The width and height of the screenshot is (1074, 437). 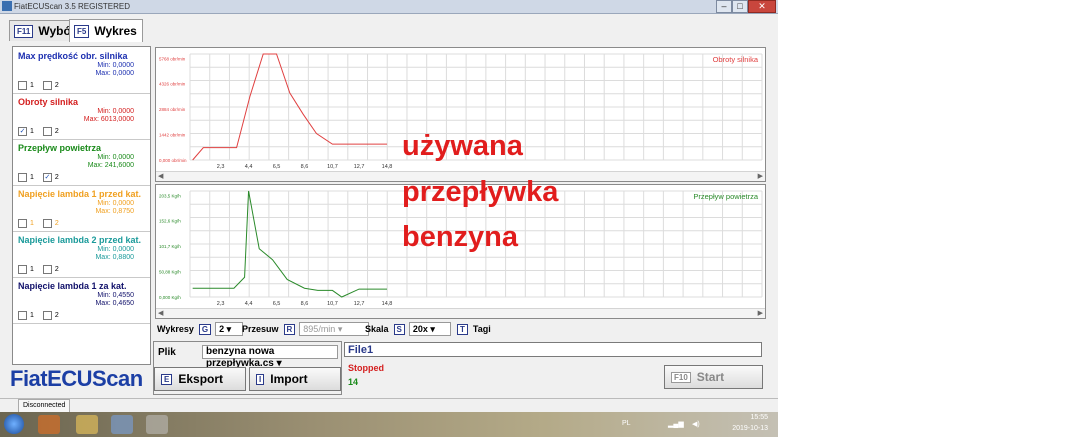 What do you see at coordinates (170, 221) in the screenshot?
I see `y-tick-label: 152,6 Kg/h` at bounding box center [170, 221].